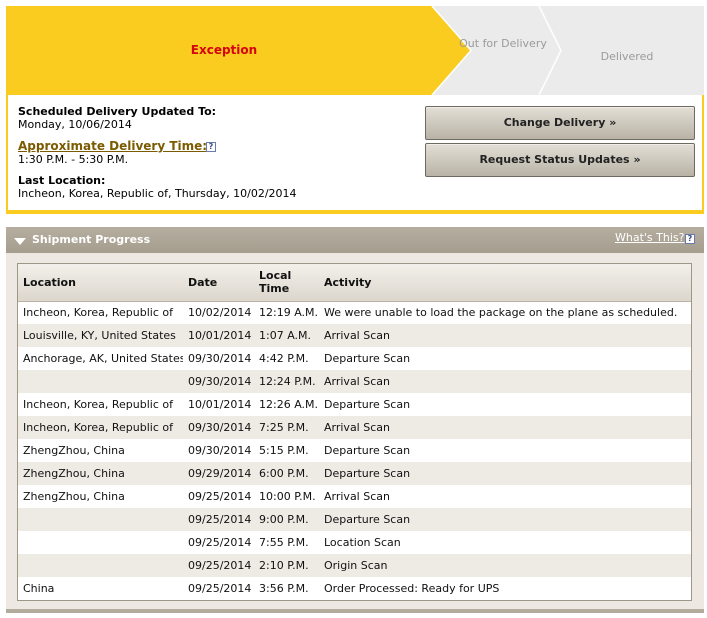 The width and height of the screenshot is (707, 618). What do you see at coordinates (100, 283) in the screenshot?
I see `column-header-location: Location` at bounding box center [100, 283].